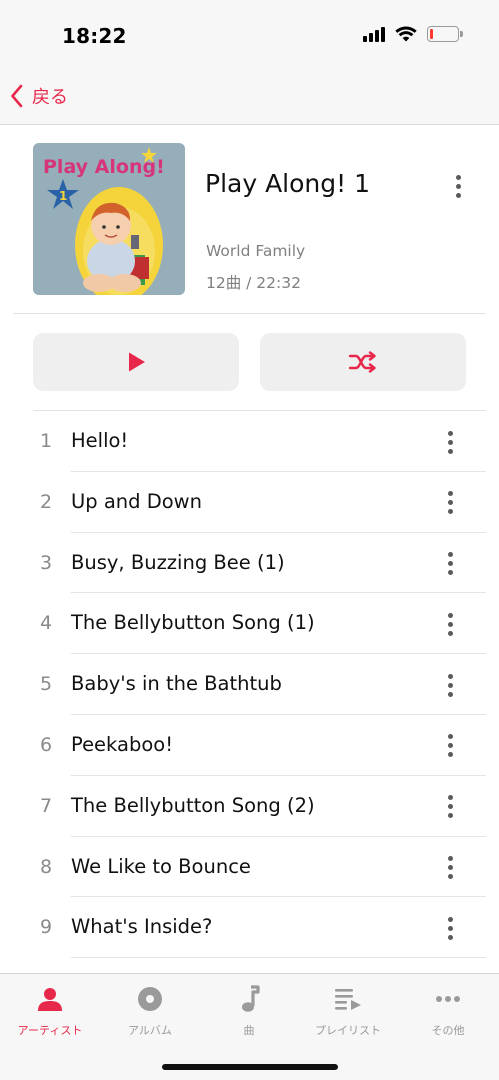 Image resolution: width=499 pixels, height=1080 pixels. I want to click on track-row: 6 Peekaboo!, so click(249, 745).